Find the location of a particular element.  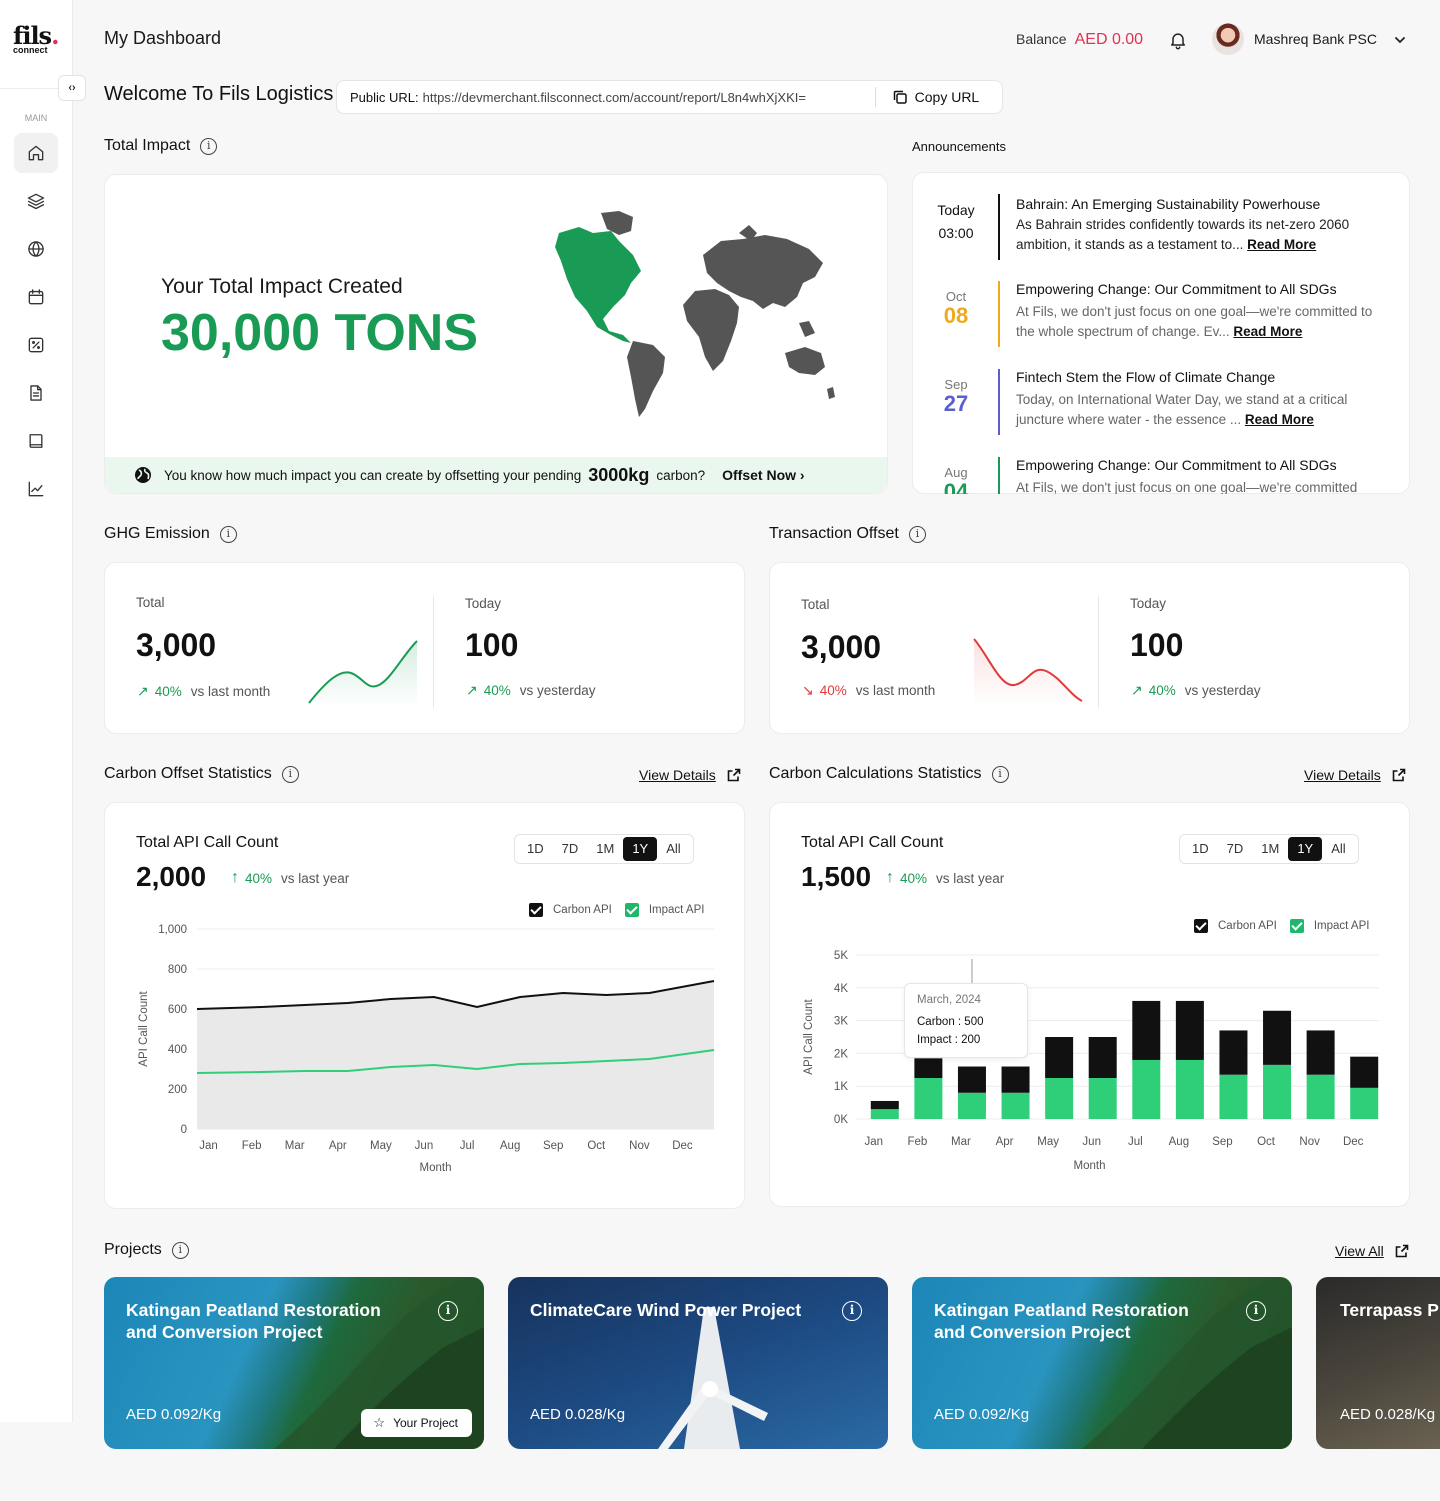

tooltip-line: Impact : 200 is located at coordinates (949, 1040).